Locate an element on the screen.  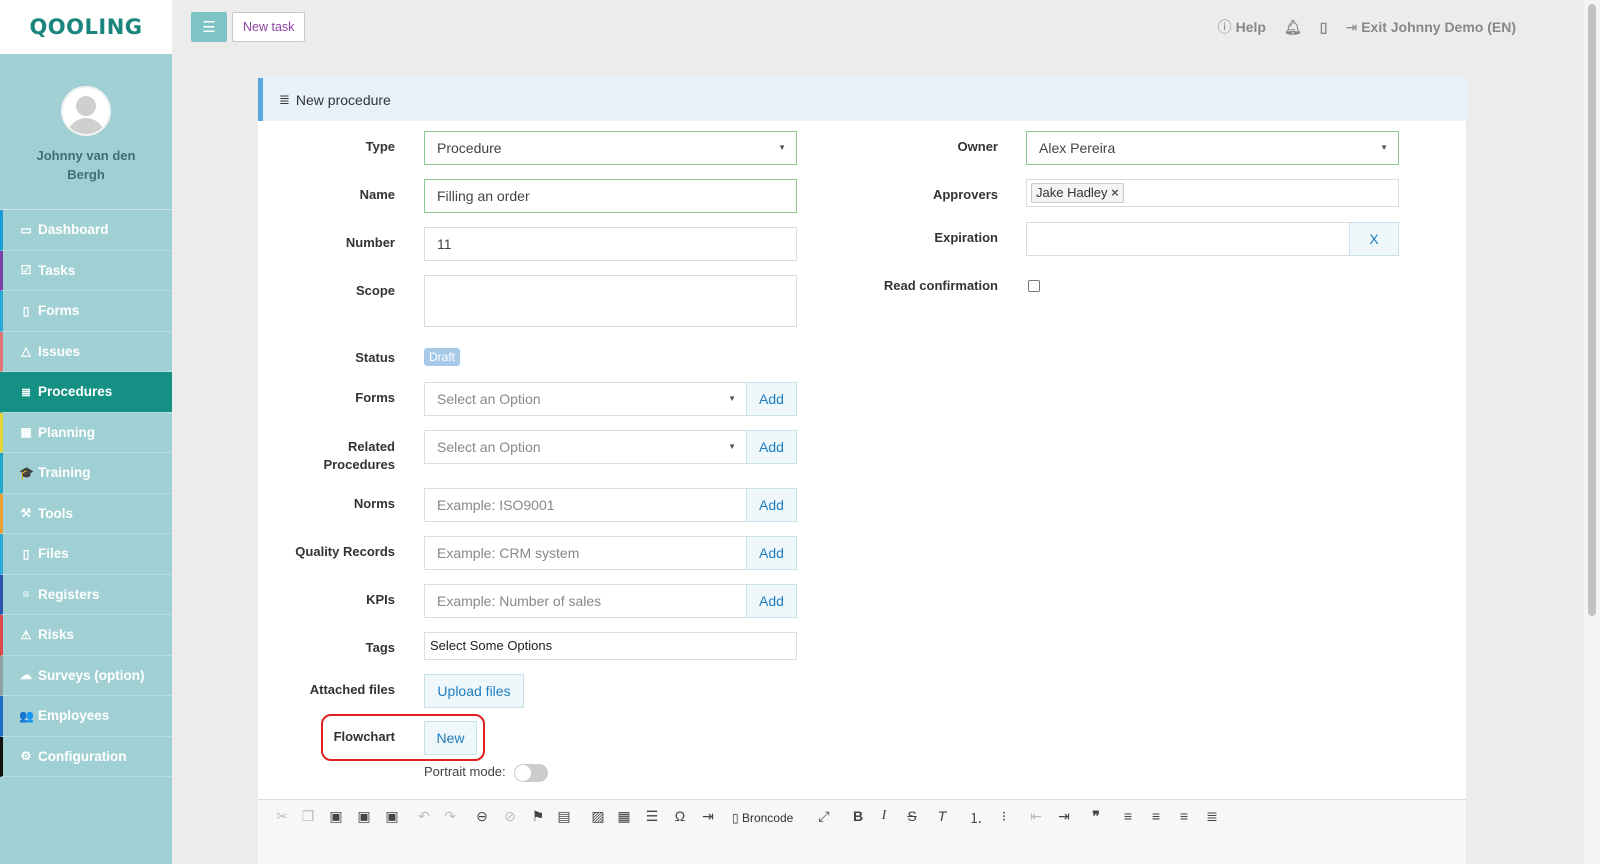
logo: QOOLING is located at coordinates (86, 27).